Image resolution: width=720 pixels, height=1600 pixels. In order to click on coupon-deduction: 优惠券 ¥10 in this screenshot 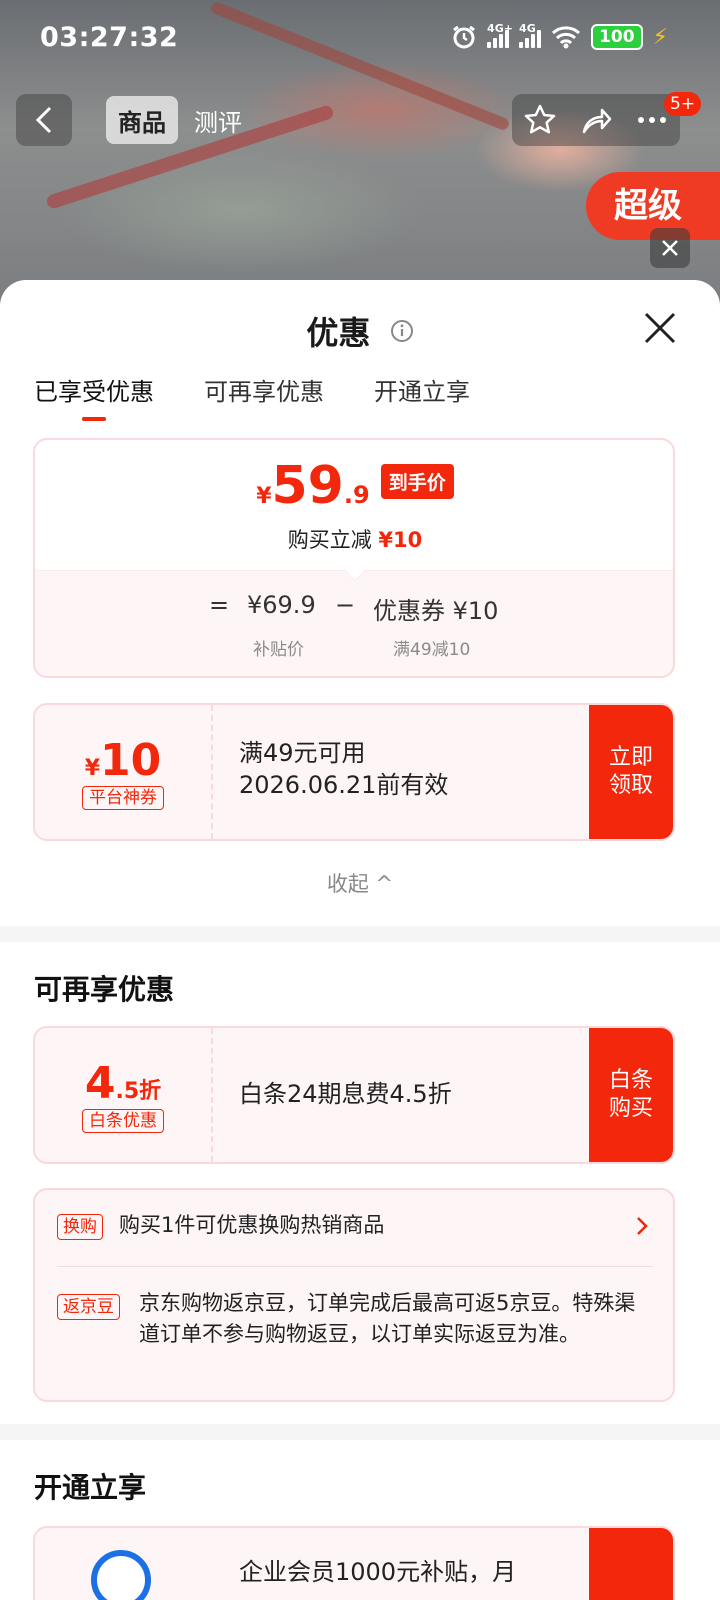, I will do `click(436, 611)`.